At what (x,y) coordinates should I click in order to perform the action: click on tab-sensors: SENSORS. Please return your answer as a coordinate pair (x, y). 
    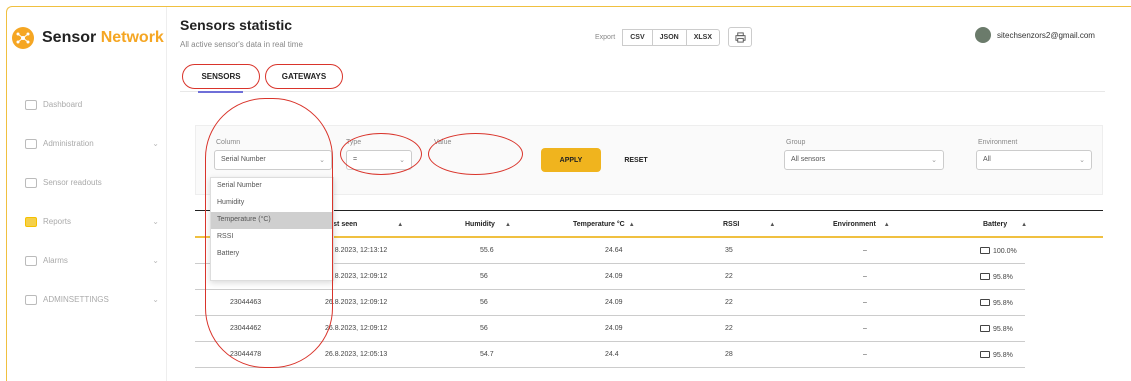
    Looking at the image, I should click on (221, 76).